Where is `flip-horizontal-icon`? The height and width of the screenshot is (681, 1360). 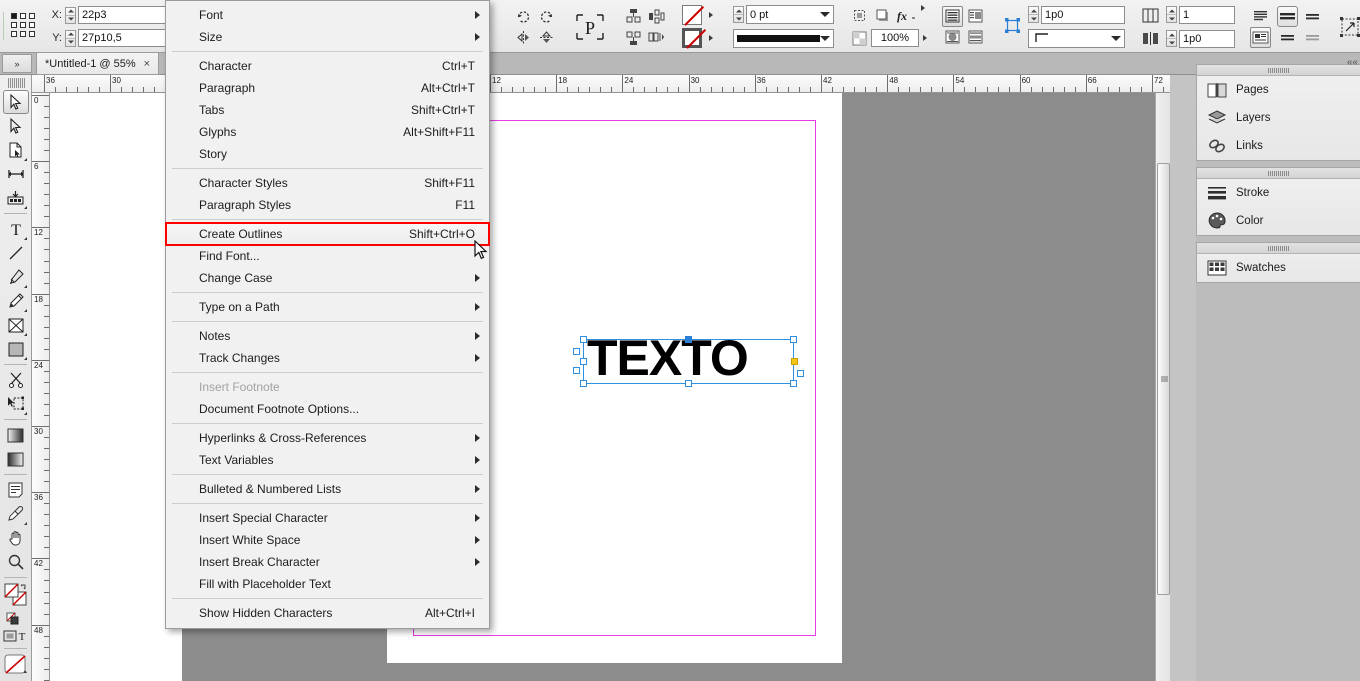 flip-horizontal-icon is located at coordinates (523, 37).